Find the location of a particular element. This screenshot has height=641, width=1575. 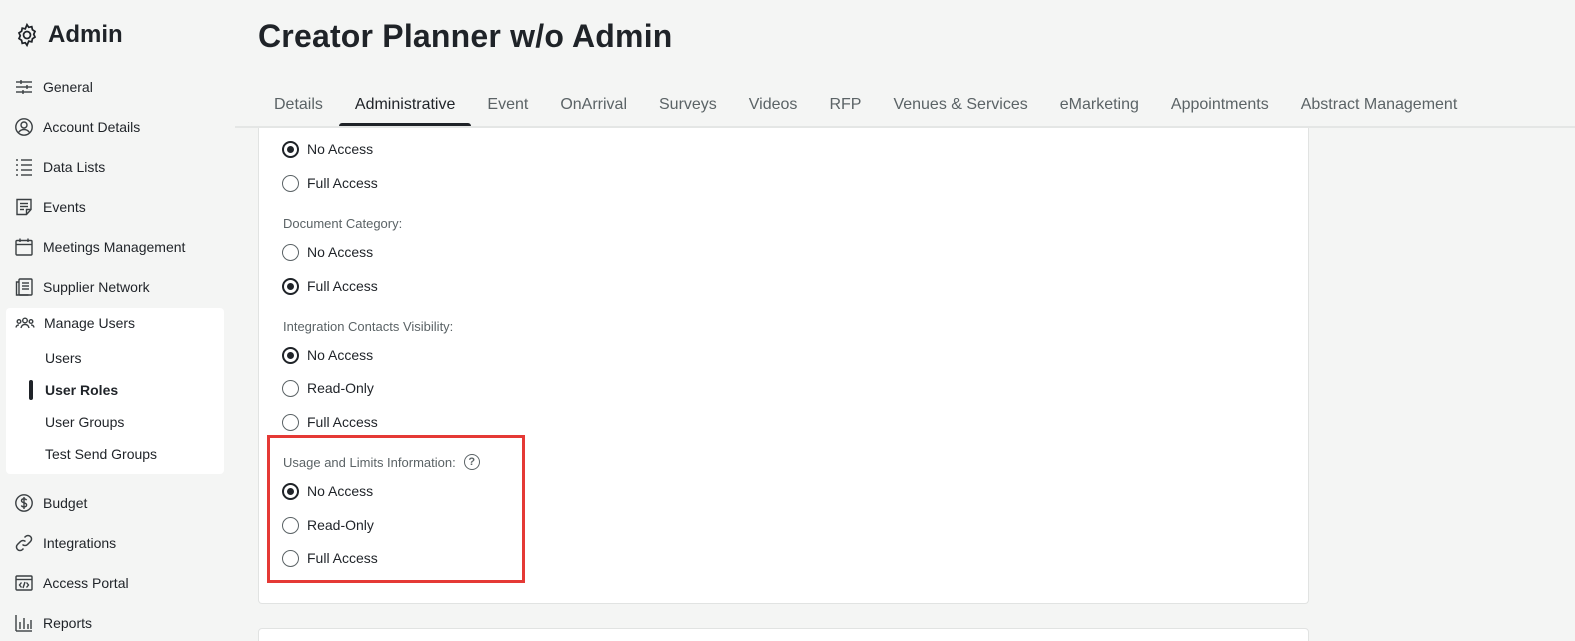

integration-contacts-read-only-radio: Read-Only is located at coordinates (328, 388).